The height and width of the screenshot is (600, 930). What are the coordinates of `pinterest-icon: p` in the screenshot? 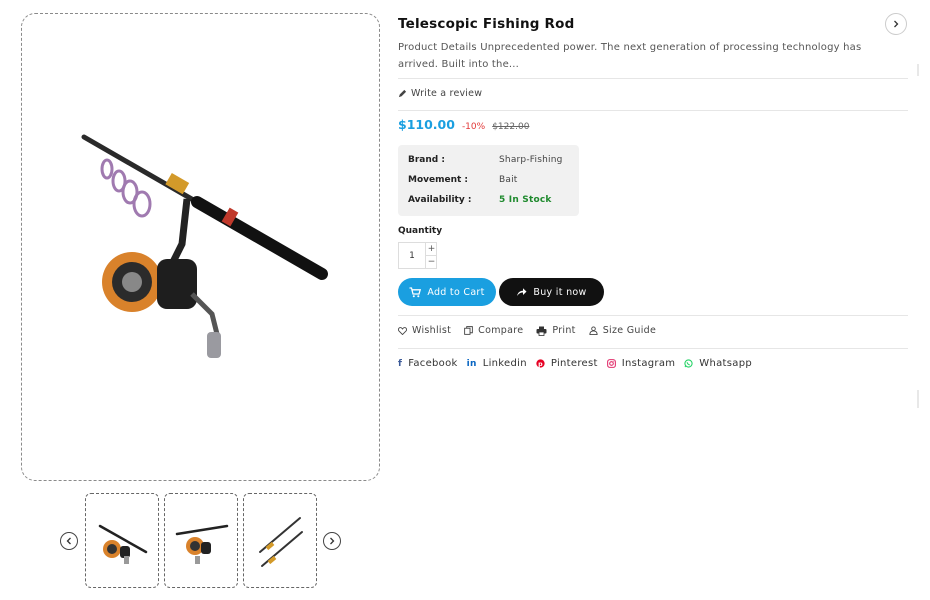 It's located at (540, 363).